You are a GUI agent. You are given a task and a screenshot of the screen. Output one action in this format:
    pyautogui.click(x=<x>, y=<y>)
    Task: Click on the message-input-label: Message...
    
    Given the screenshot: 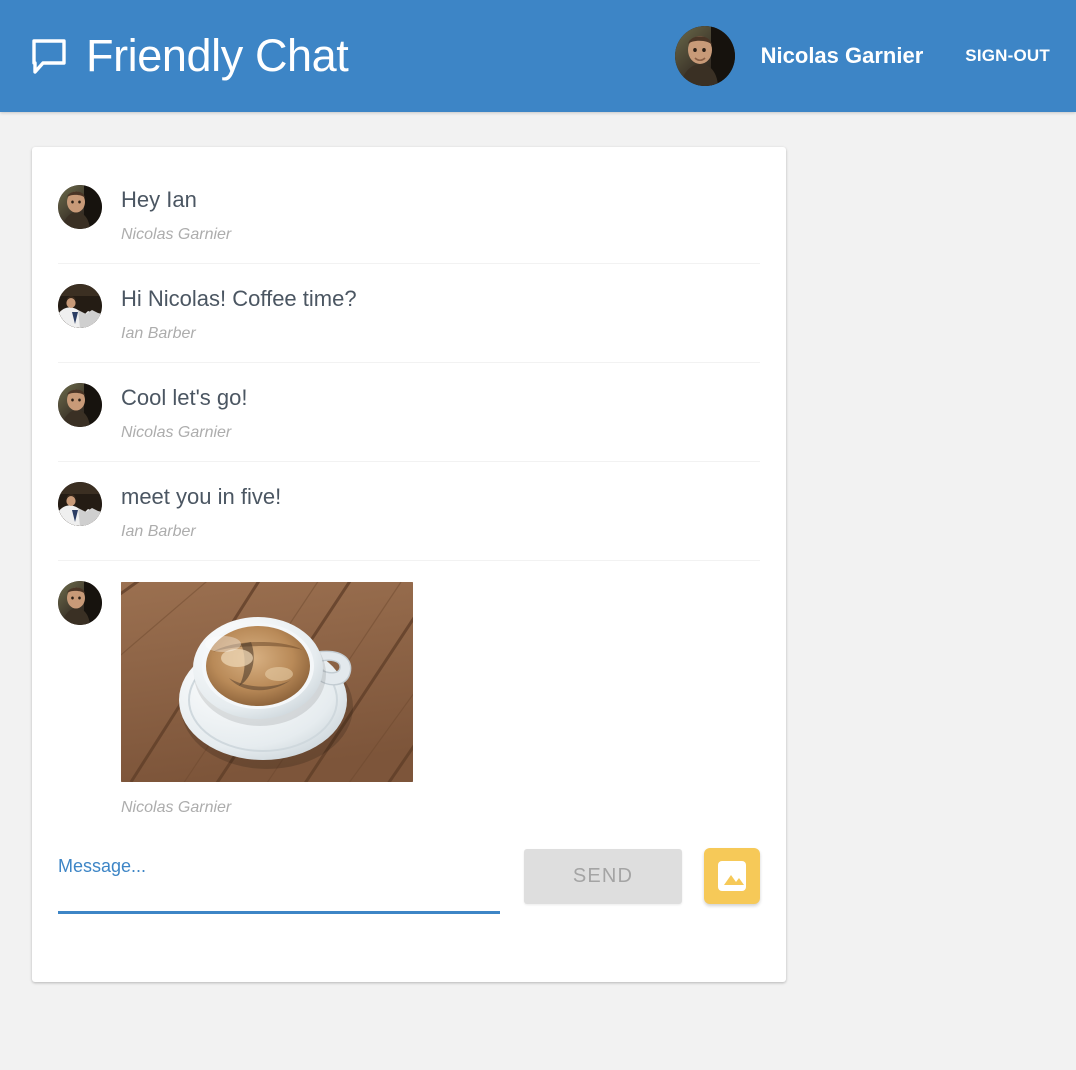 What is the action you would take?
    pyautogui.click(x=102, y=866)
    